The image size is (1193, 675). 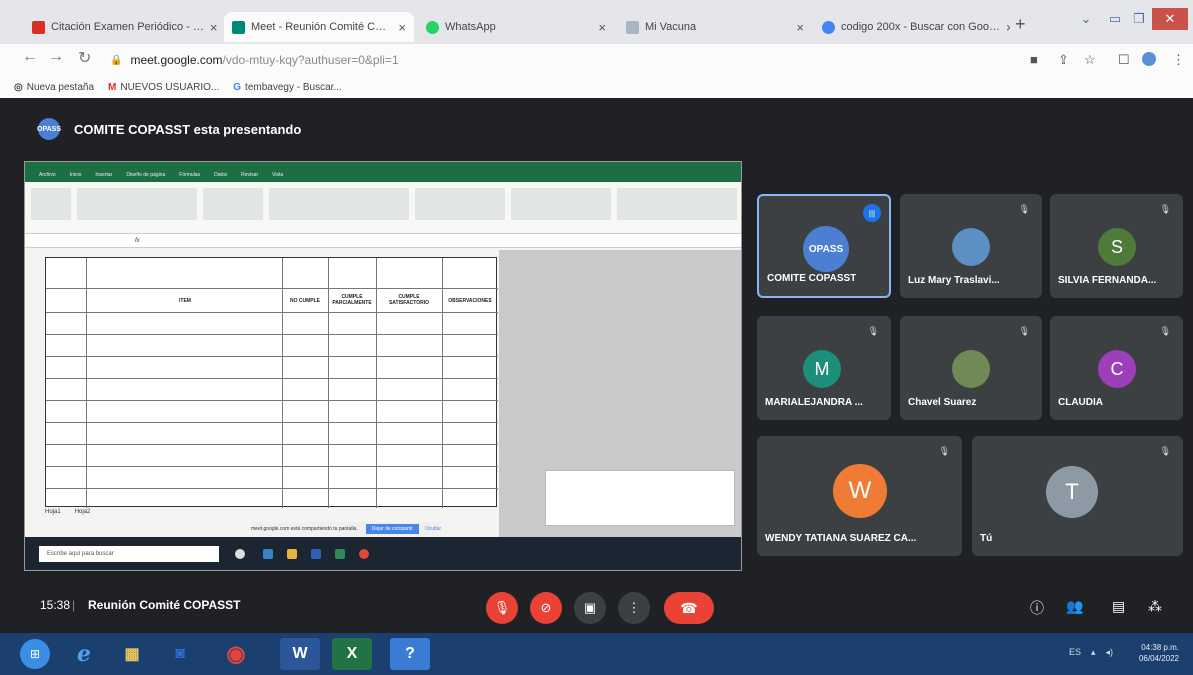 I want to click on presenter-label: COMITE COPASST esta presentando, so click(x=188, y=129).